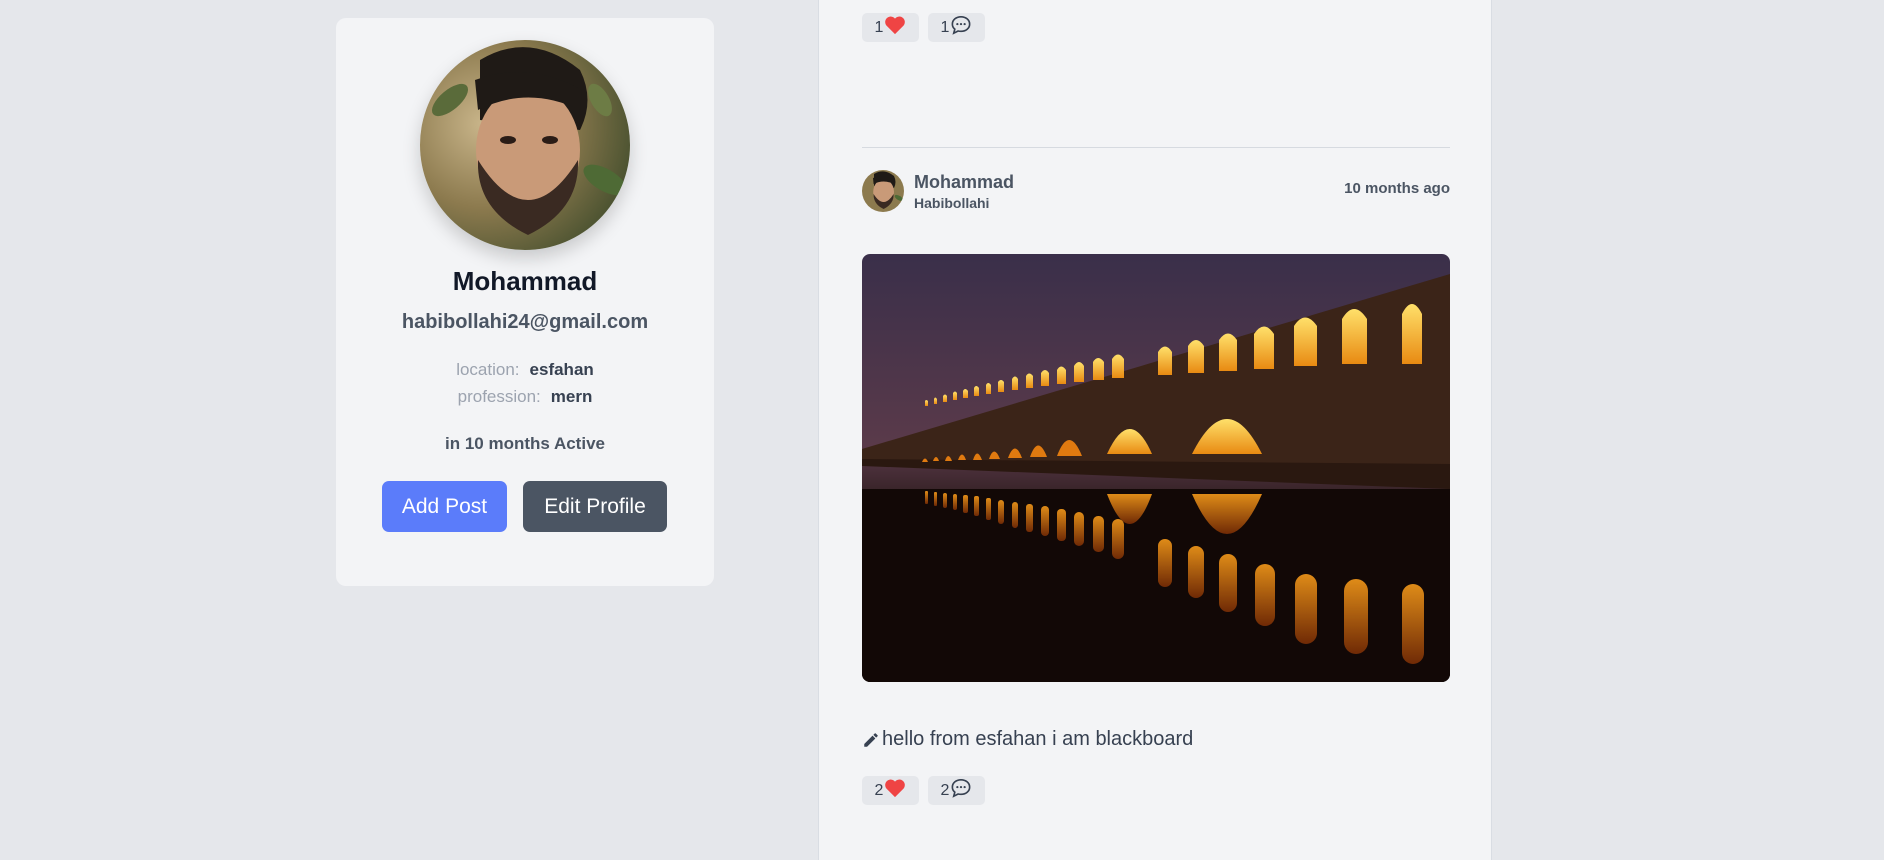 The image size is (1884, 860). Describe the element at coordinates (945, 790) in the screenshot. I see `comment-count: 2` at that location.